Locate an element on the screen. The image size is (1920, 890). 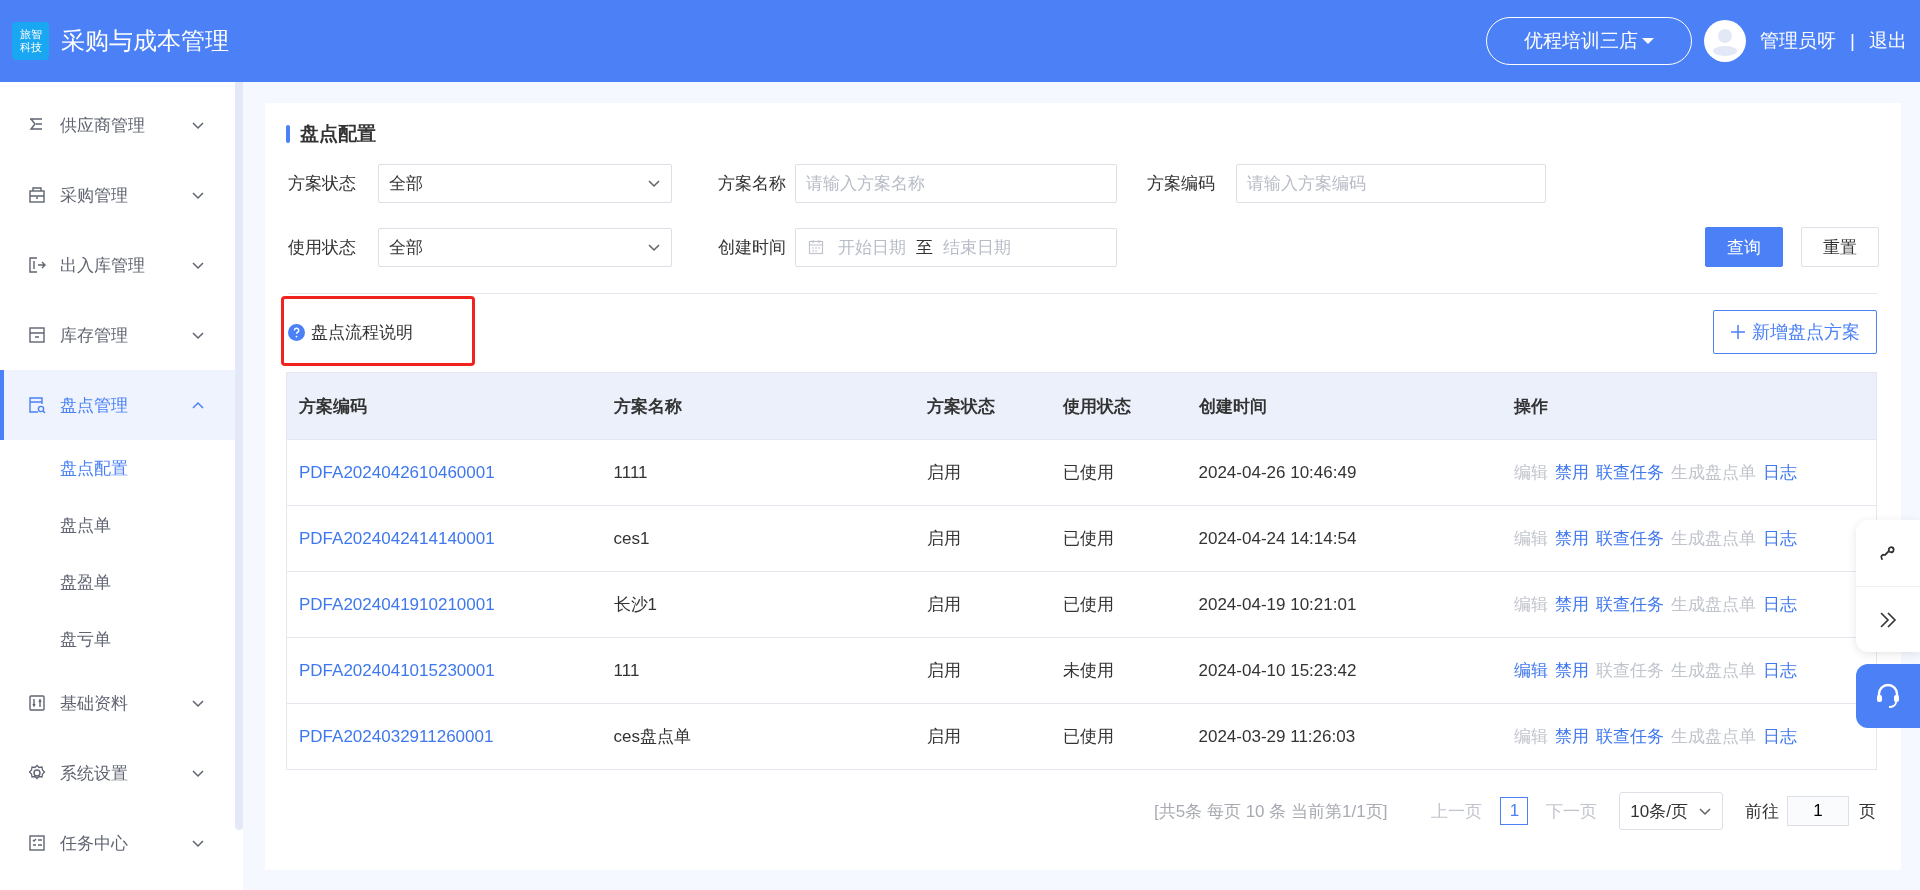
table-cell: 2024-03-29 11:26:03 is located at coordinates (1344, 736).